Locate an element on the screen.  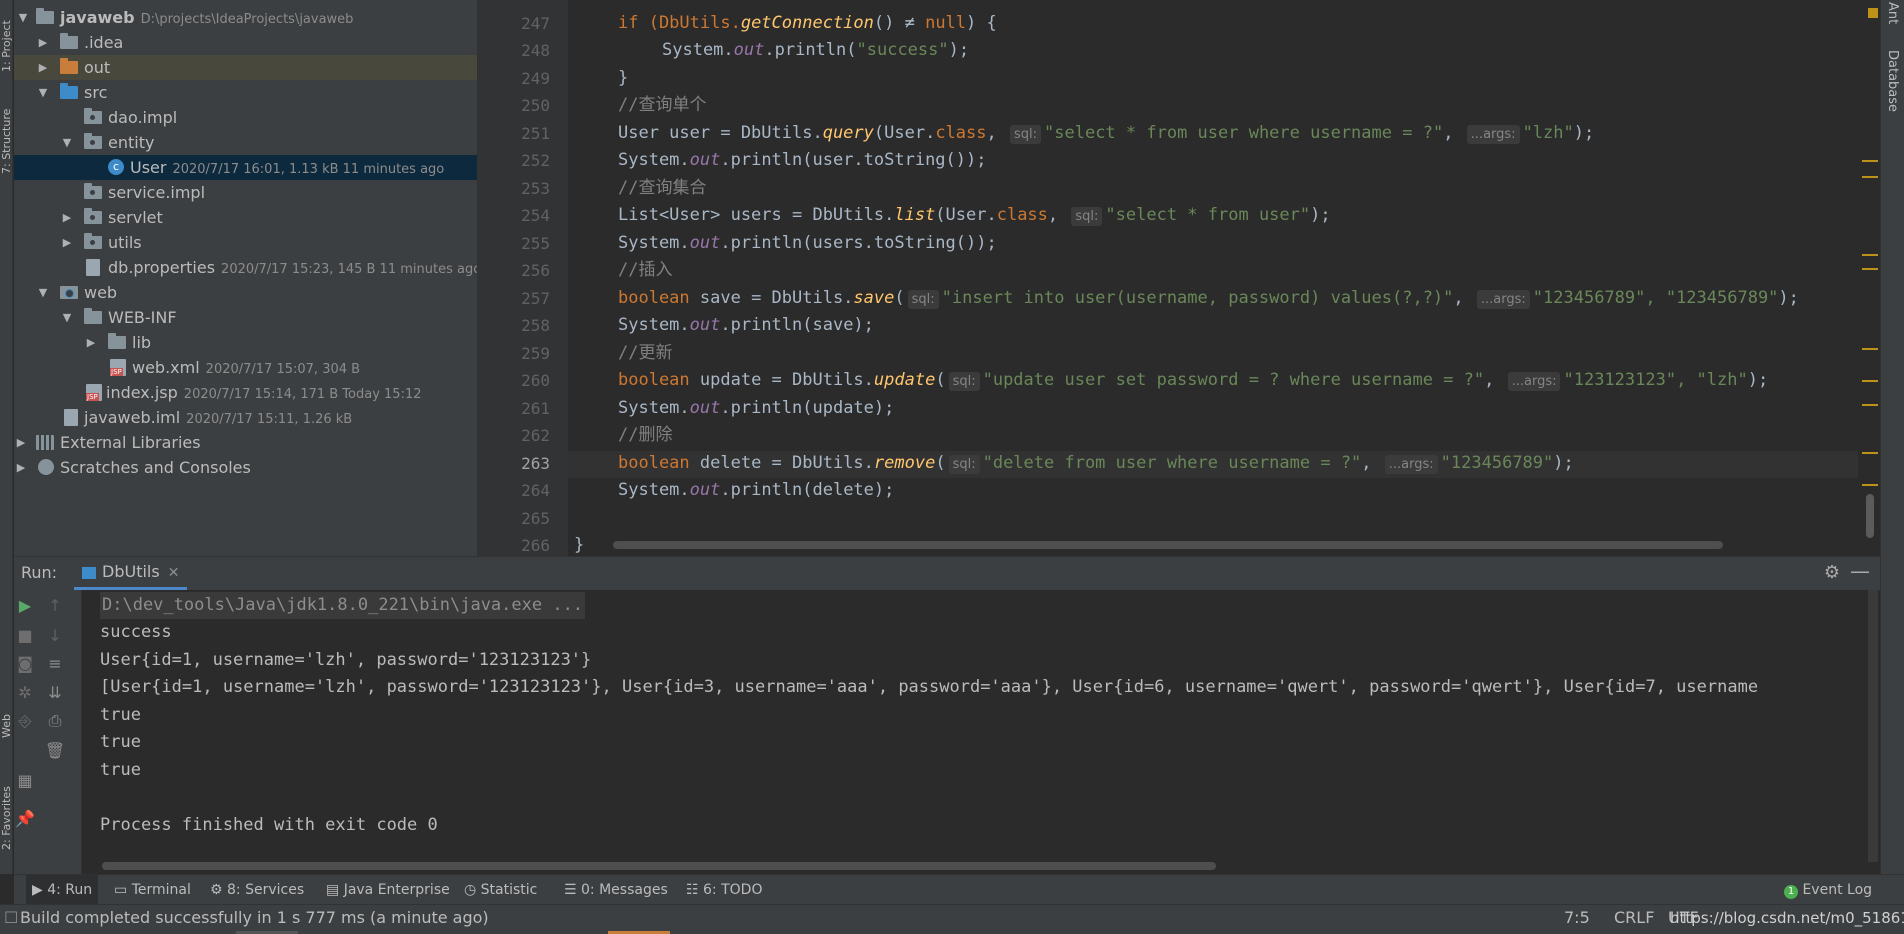
status-square-icon: ☐ is located at coordinates (11, 918).